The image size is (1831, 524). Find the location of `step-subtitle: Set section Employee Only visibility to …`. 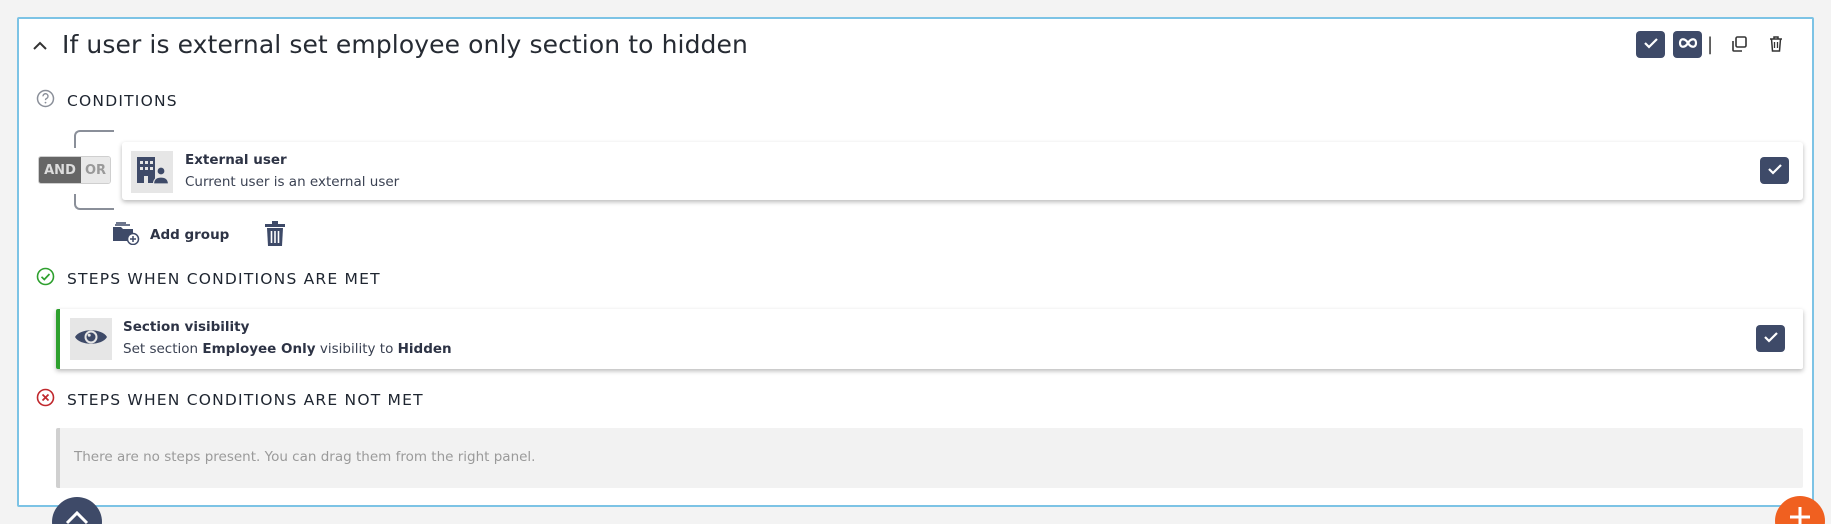

step-subtitle: Set section Employee Only visibility to … is located at coordinates (287, 349).